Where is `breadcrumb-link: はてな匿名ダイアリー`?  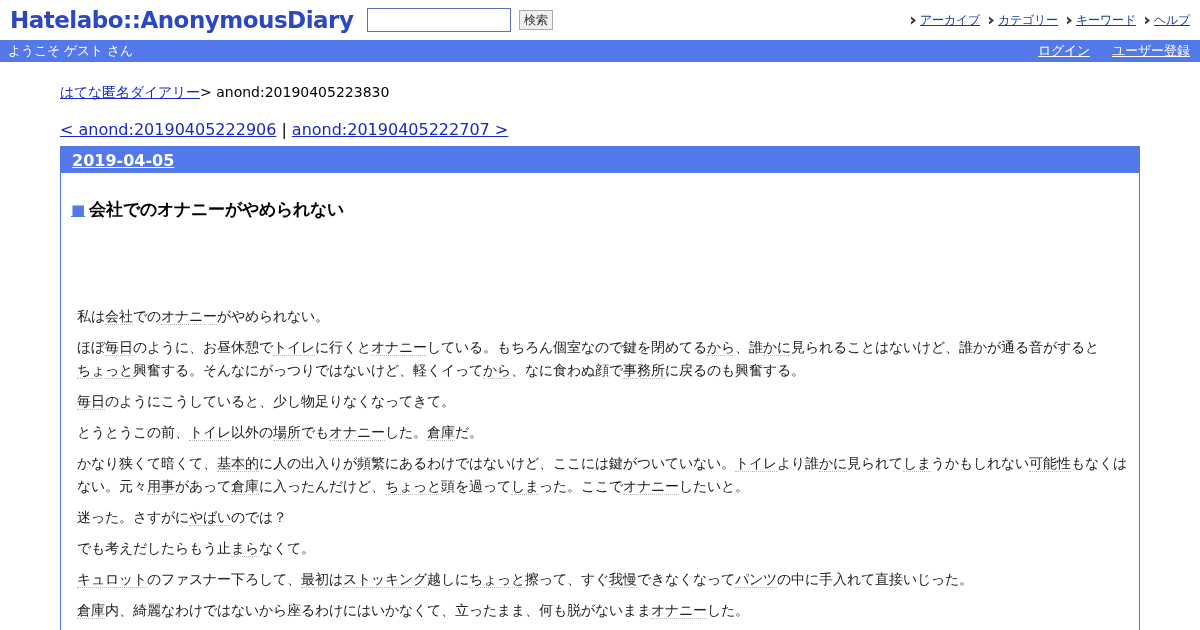 breadcrumb-link: はてな匿名ダイアリー is located at coordinates (130, 92).